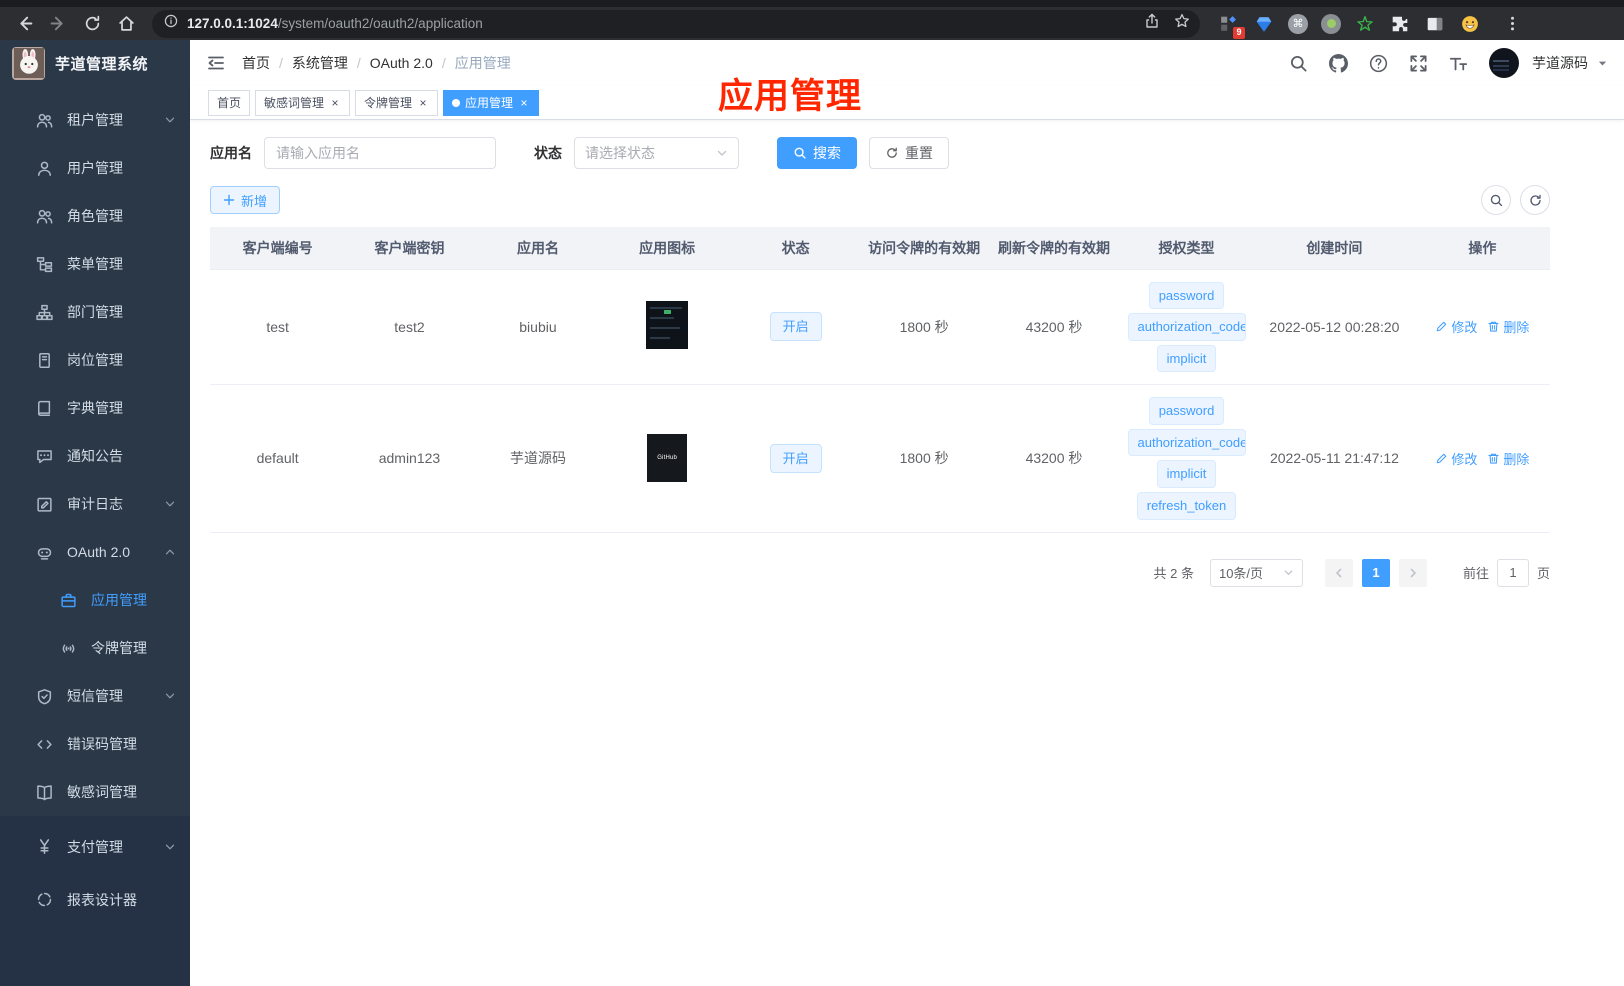 This screenshot has width=1624, height=986. Describe the element at coordinates (909, 153) in the screenshot. I see `reset-button: 重置` at that location.